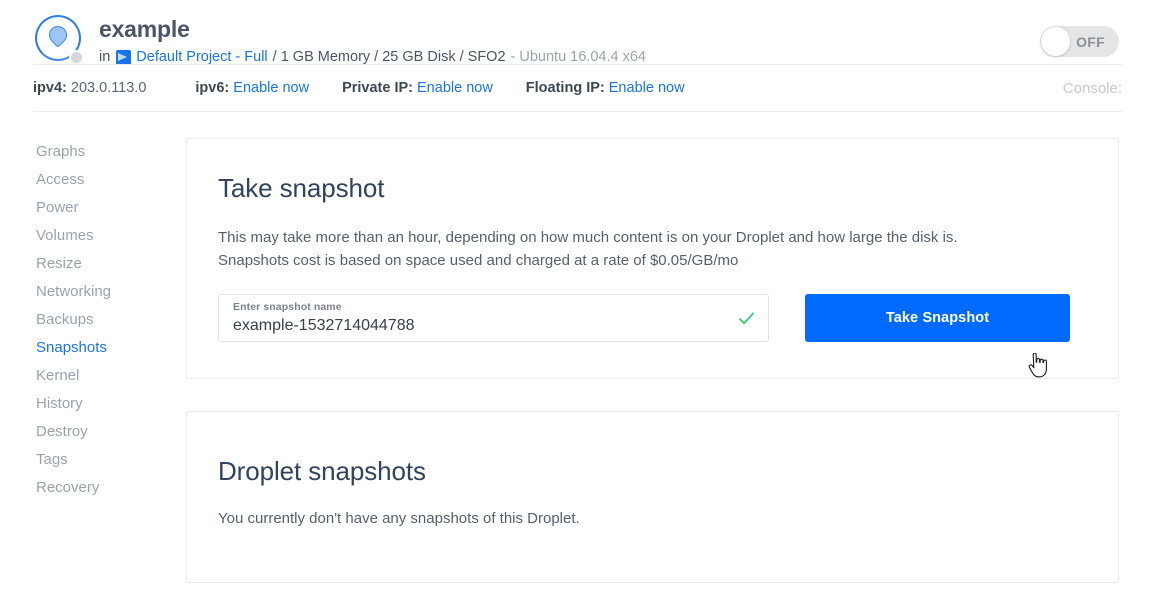 The height and width of the screenshot is (604, 1155). What do you see at coordinates (108, 88) in the screenshot?
I see `ip-value-ipv4: 203.0.113.0` at bounding box center [108, 88].